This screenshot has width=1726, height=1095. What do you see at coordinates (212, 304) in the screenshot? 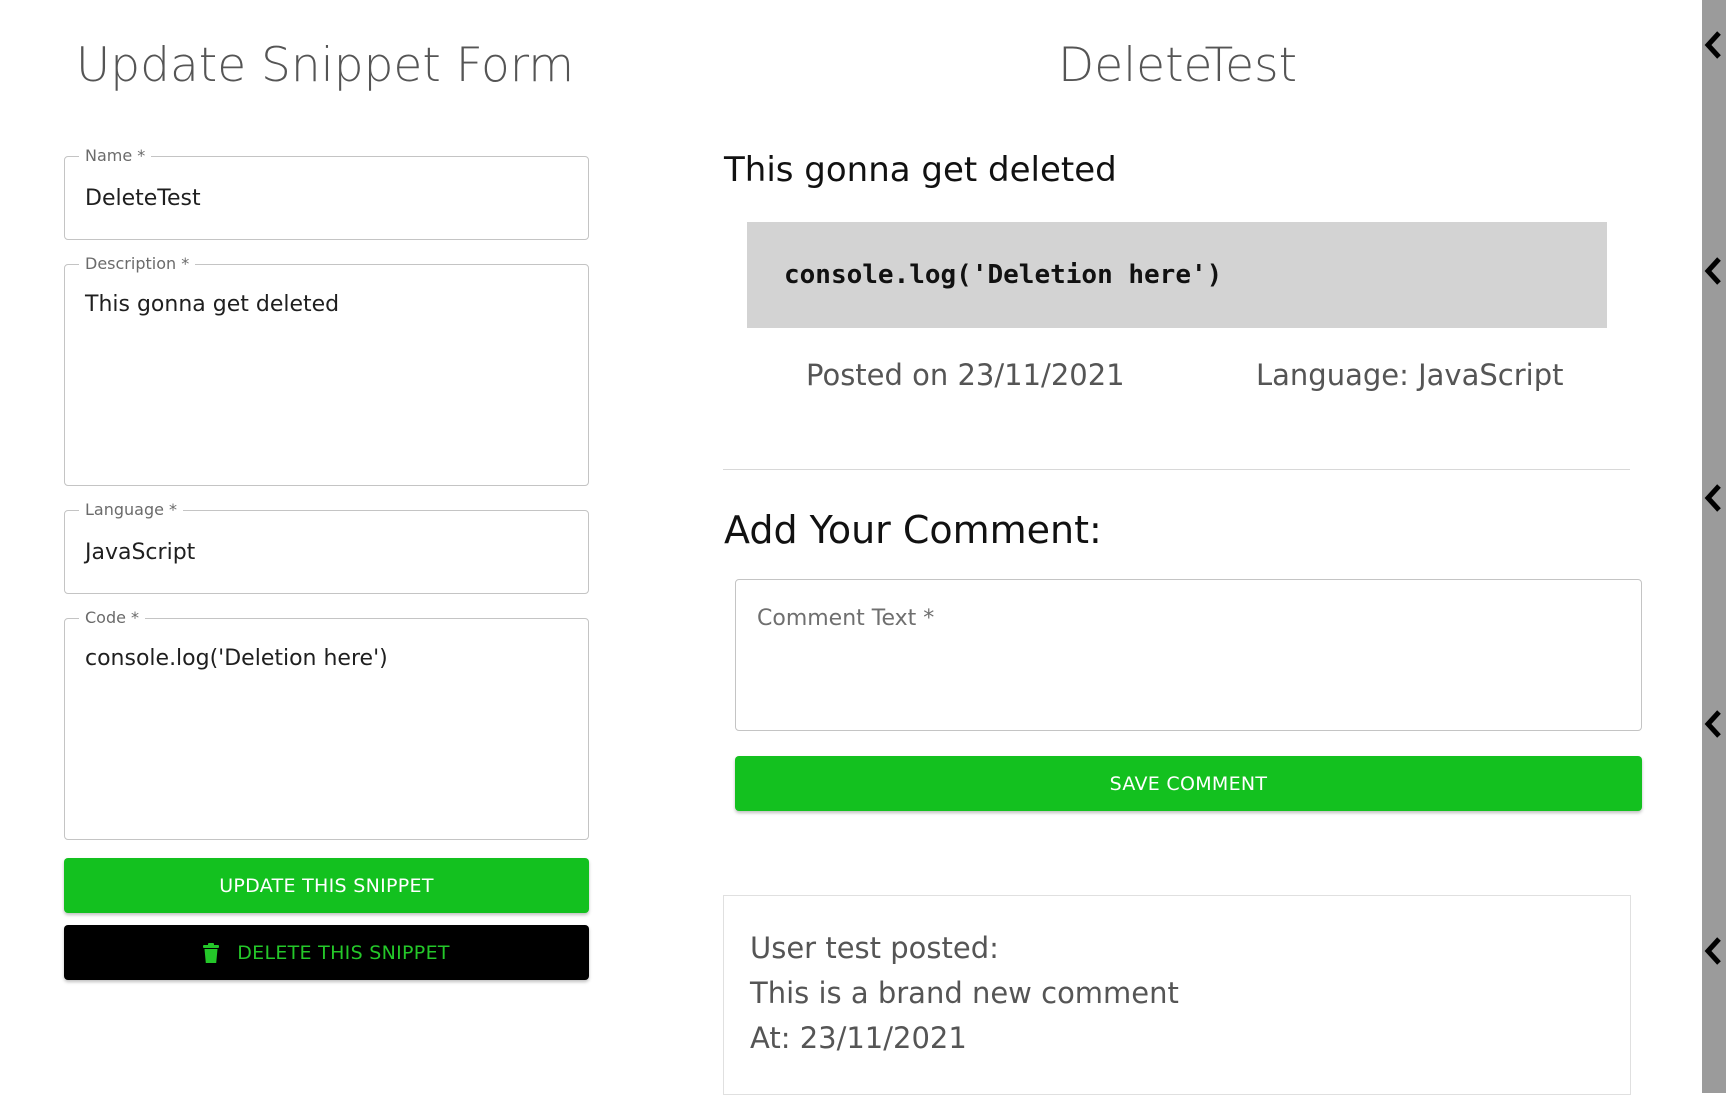
I see `description-field-value: This gonna get deleted` at bounding box center [212, 304].